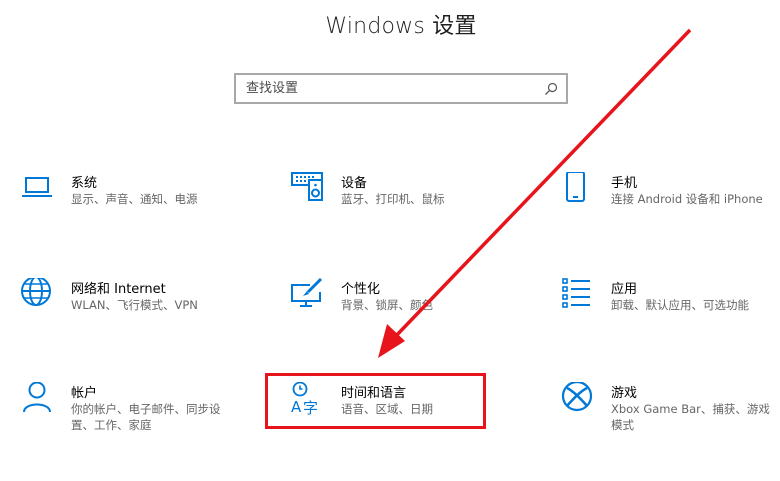  What do you see at coordinates (579, 400) in the screenshot?
I see `xbox-icon` at bounding box center [579, 400].